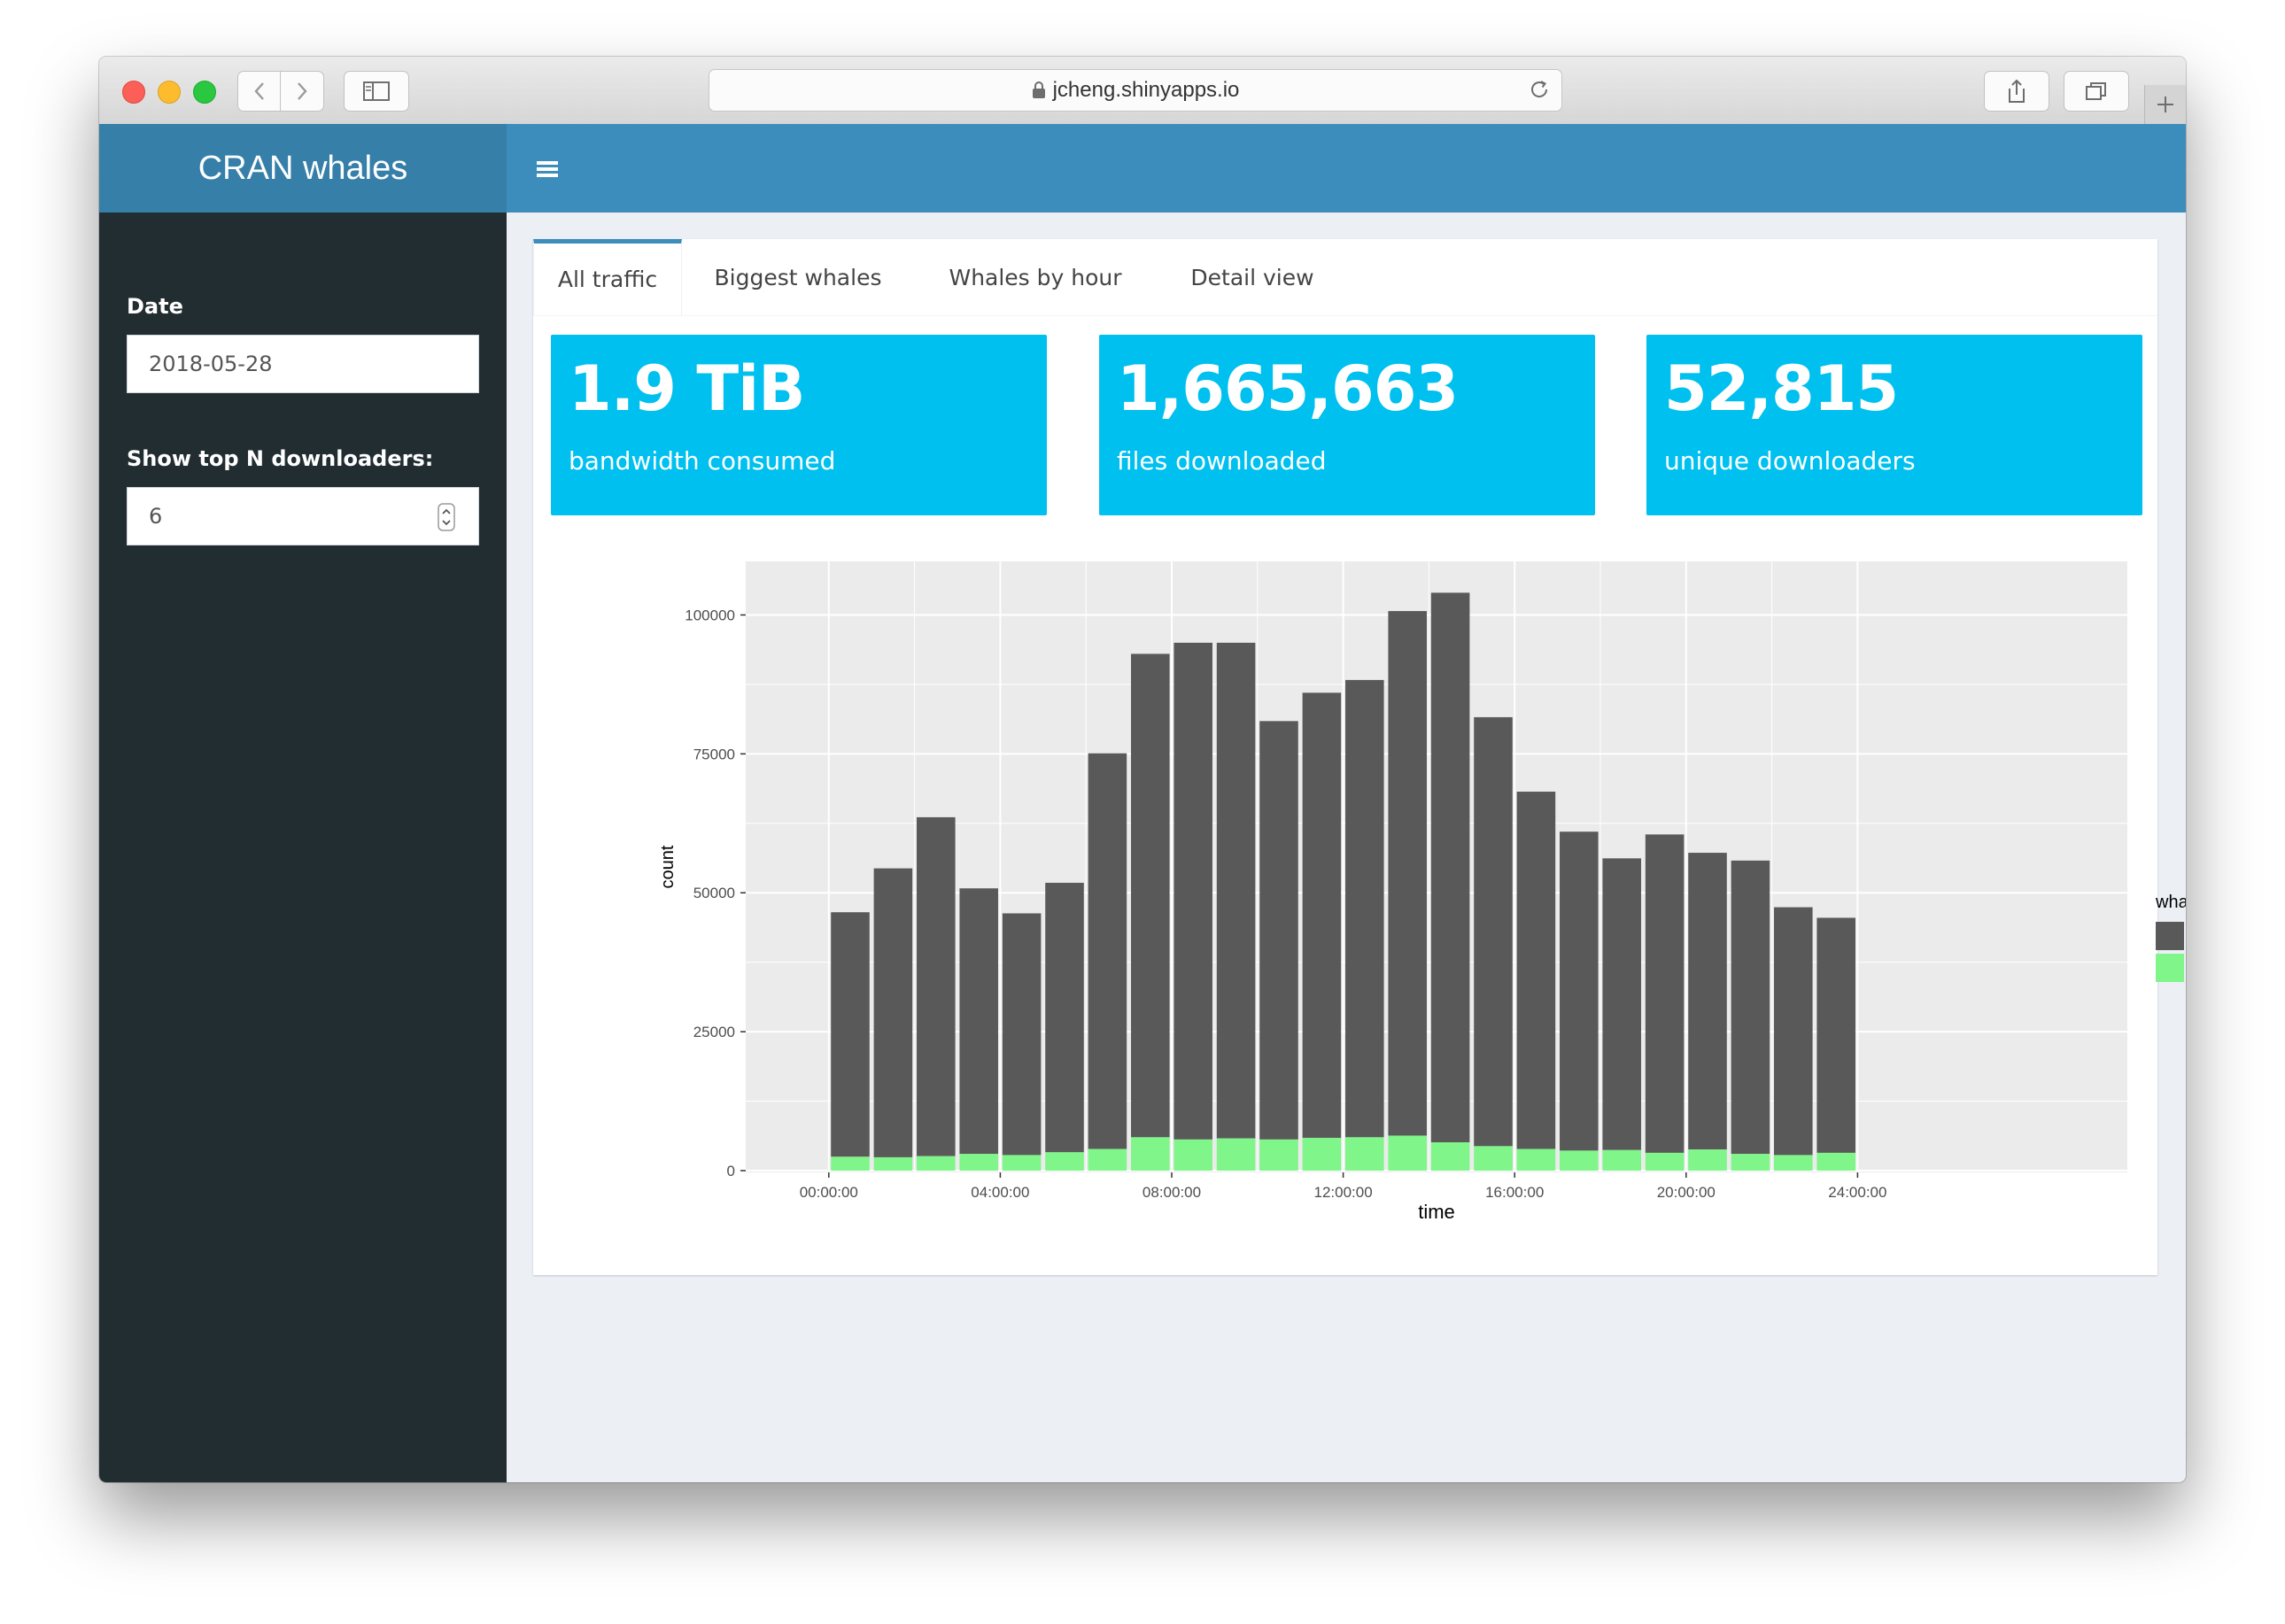  Describe the element at coordinates (303, 364) in the screenshot. I see `date-input: 2018-05-28` at that location.